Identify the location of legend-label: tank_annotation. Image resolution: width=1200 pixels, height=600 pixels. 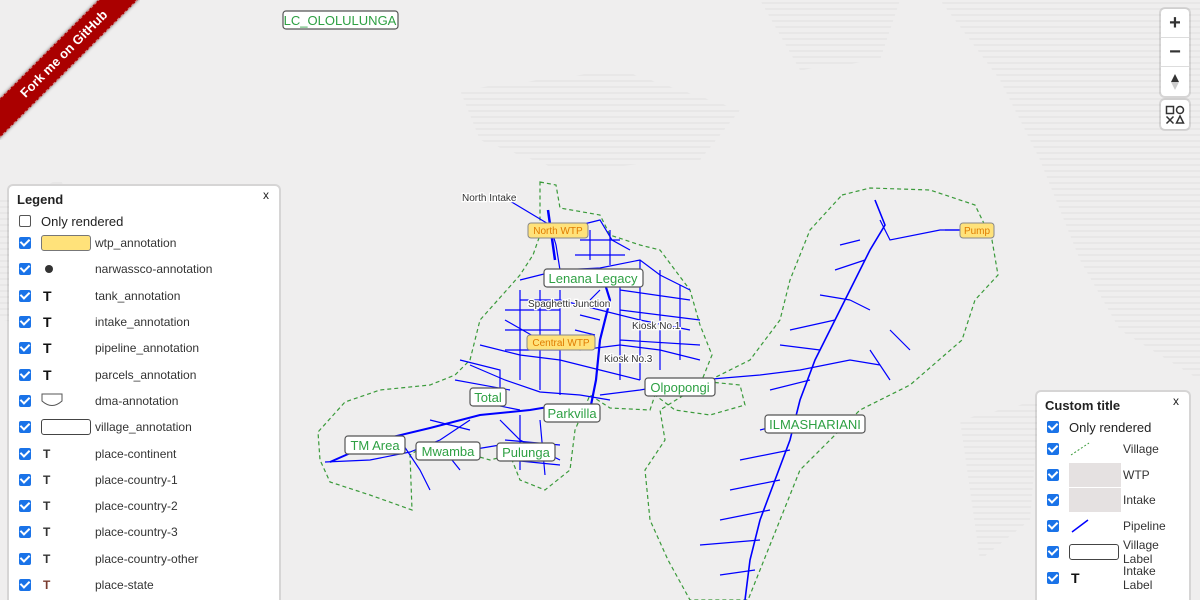
(138, 295).